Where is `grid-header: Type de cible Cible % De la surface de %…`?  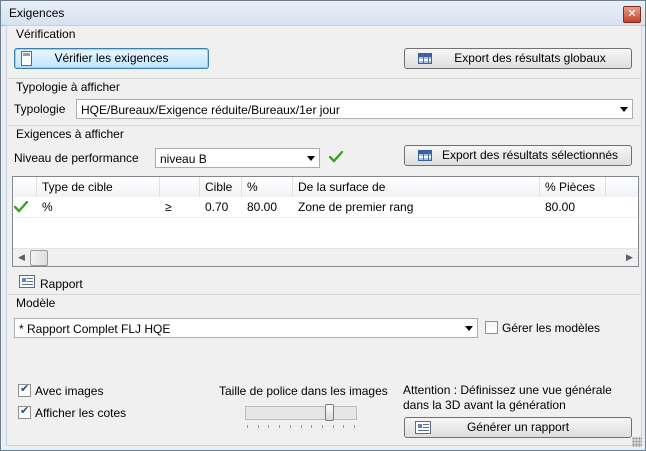 grid-header: Type de cible Cible % De la surface de %… is located at coordinates (325, 187).